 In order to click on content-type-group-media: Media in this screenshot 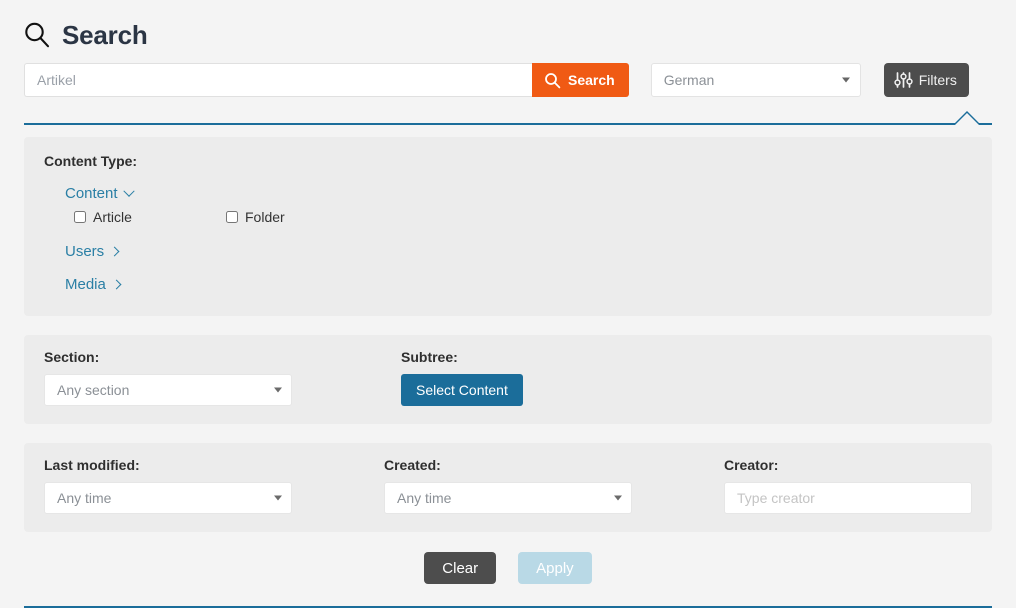, I will do `click(93, 284)`.